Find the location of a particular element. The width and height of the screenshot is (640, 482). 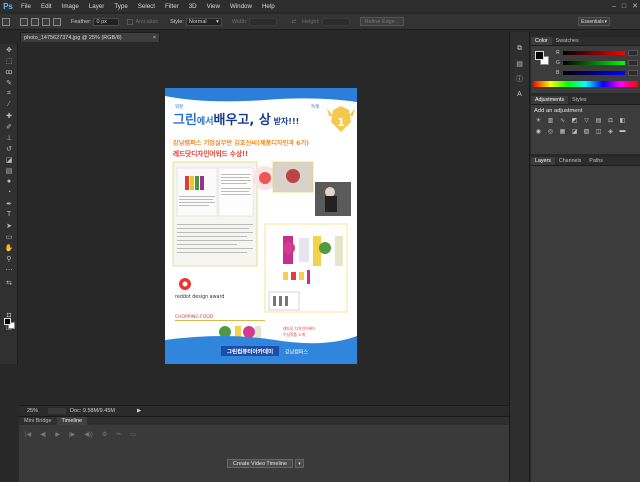

blue-track is located at coordinates (594, 73).